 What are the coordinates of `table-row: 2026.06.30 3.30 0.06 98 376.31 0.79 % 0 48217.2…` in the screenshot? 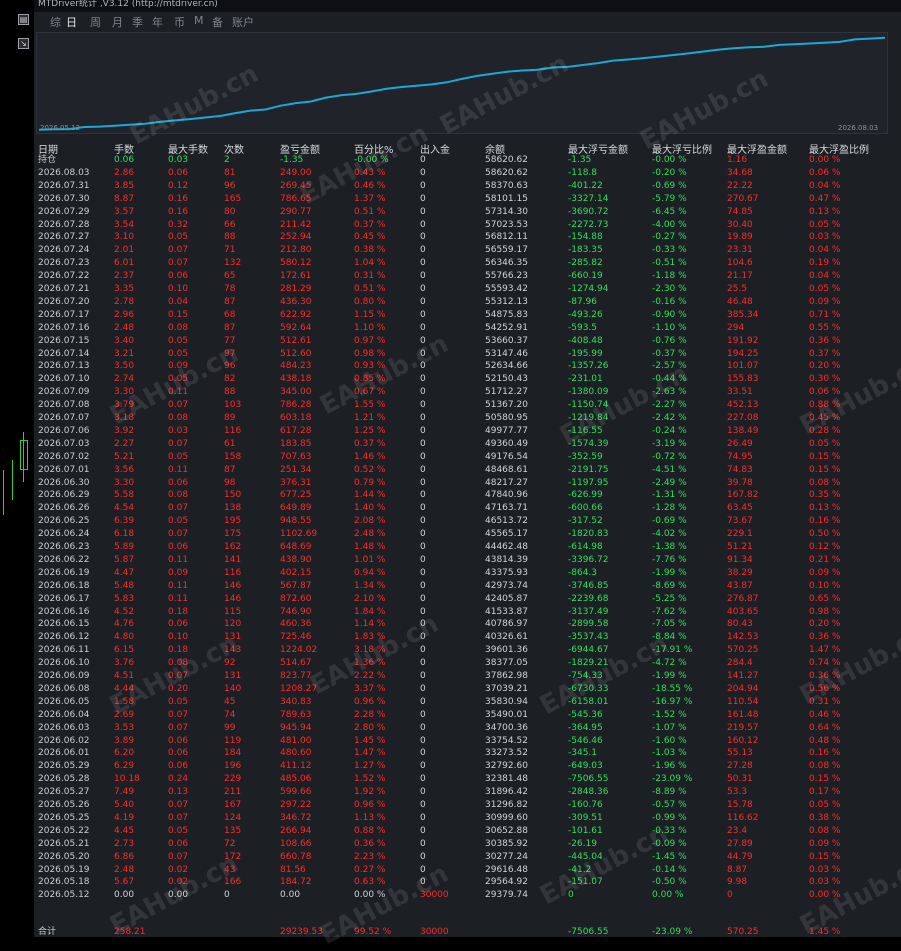 It's located at (467, 483).